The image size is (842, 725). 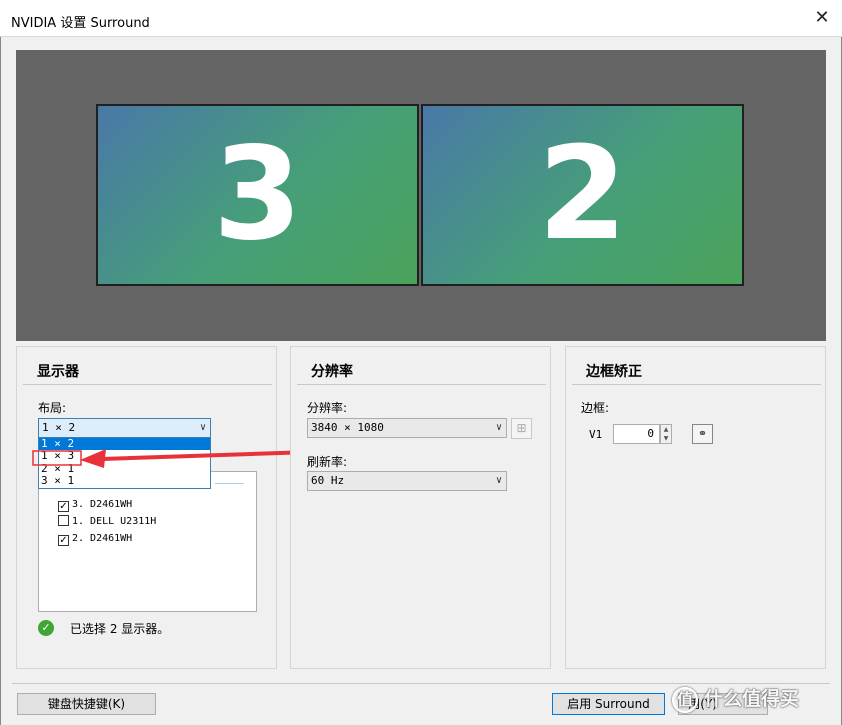 I want to click on checkbox-icon, so click(x=63, y=520).